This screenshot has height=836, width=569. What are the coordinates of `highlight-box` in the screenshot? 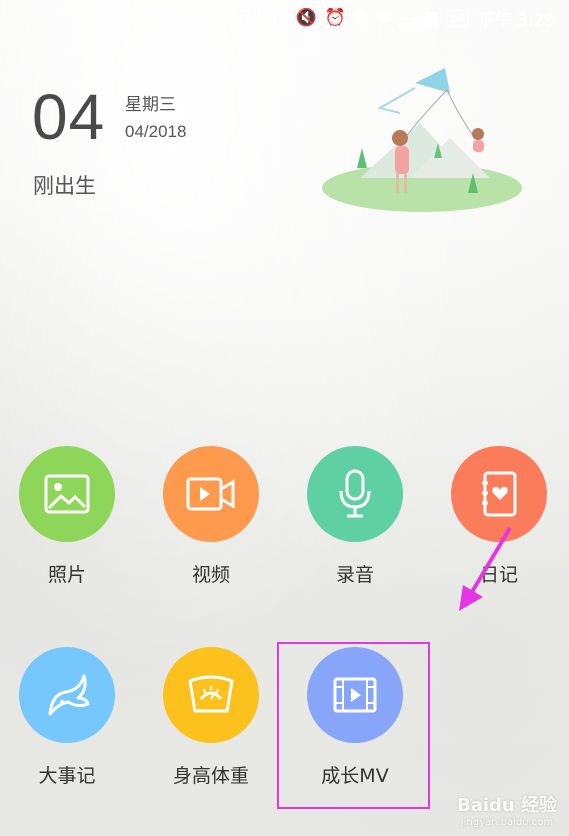 It's located at (353, 725).